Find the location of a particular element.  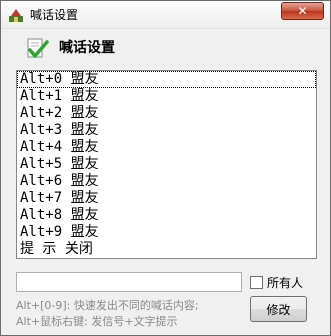

list-item: Alt+0 盟友 is located at coordinates (166, 79).